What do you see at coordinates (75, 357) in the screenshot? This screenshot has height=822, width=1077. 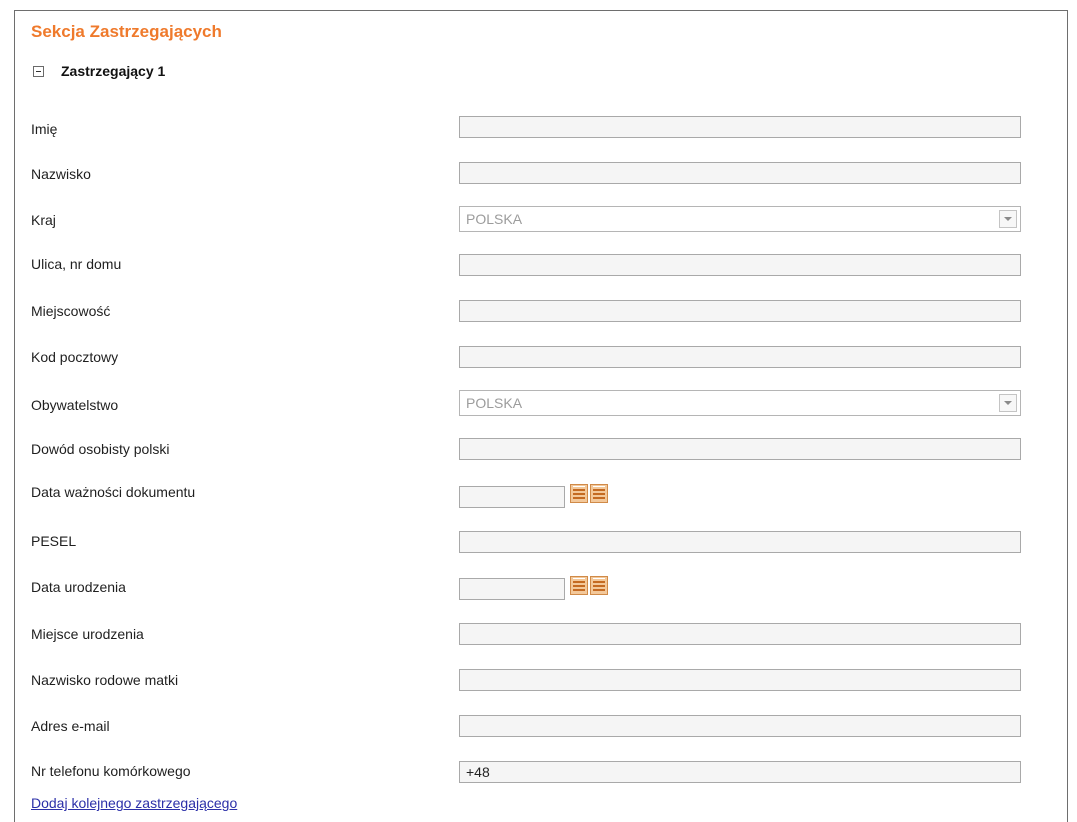 I see `field-label-kod-pocztowy: Kod pocztowy` at bounding box center [75, 357].